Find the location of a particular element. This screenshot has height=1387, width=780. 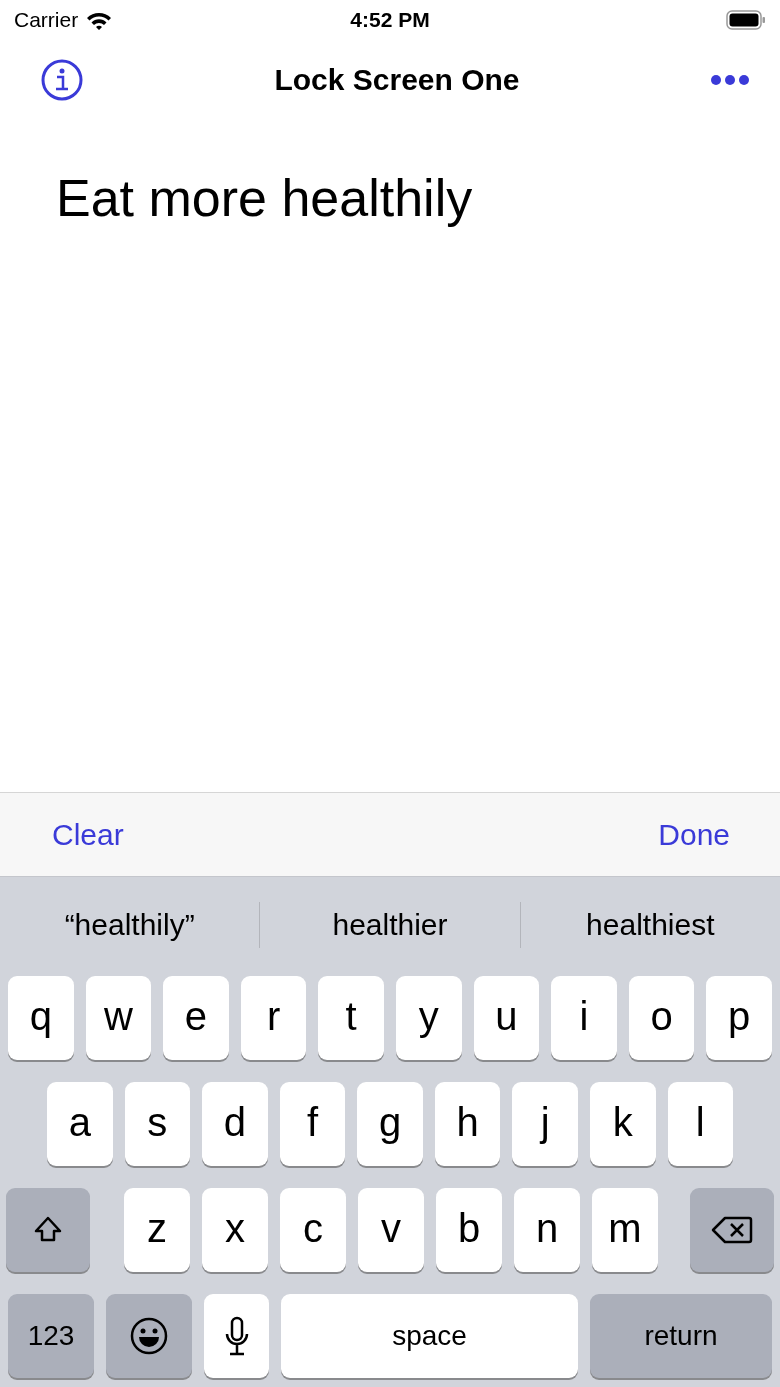

return-key: return is located at coordinates (681, 1336).